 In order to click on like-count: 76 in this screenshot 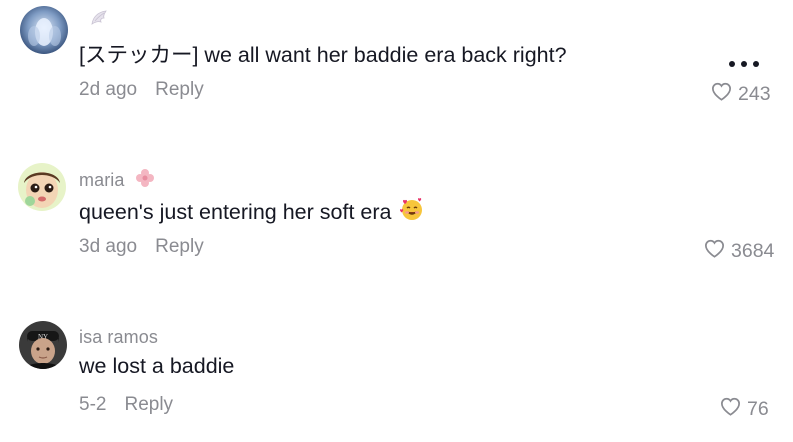, I will do `click(758, 409)`.